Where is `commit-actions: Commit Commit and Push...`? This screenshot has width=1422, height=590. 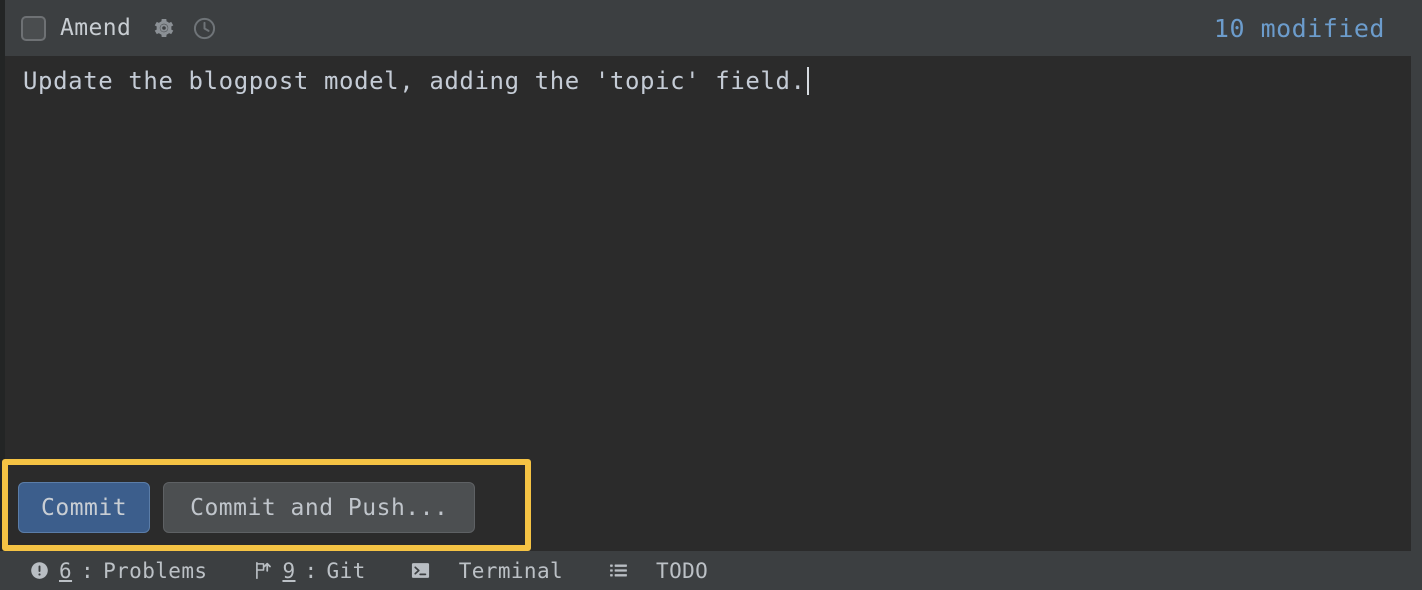 commit-actions: Commit Commit and Push... is located at coordinates (247, 507).